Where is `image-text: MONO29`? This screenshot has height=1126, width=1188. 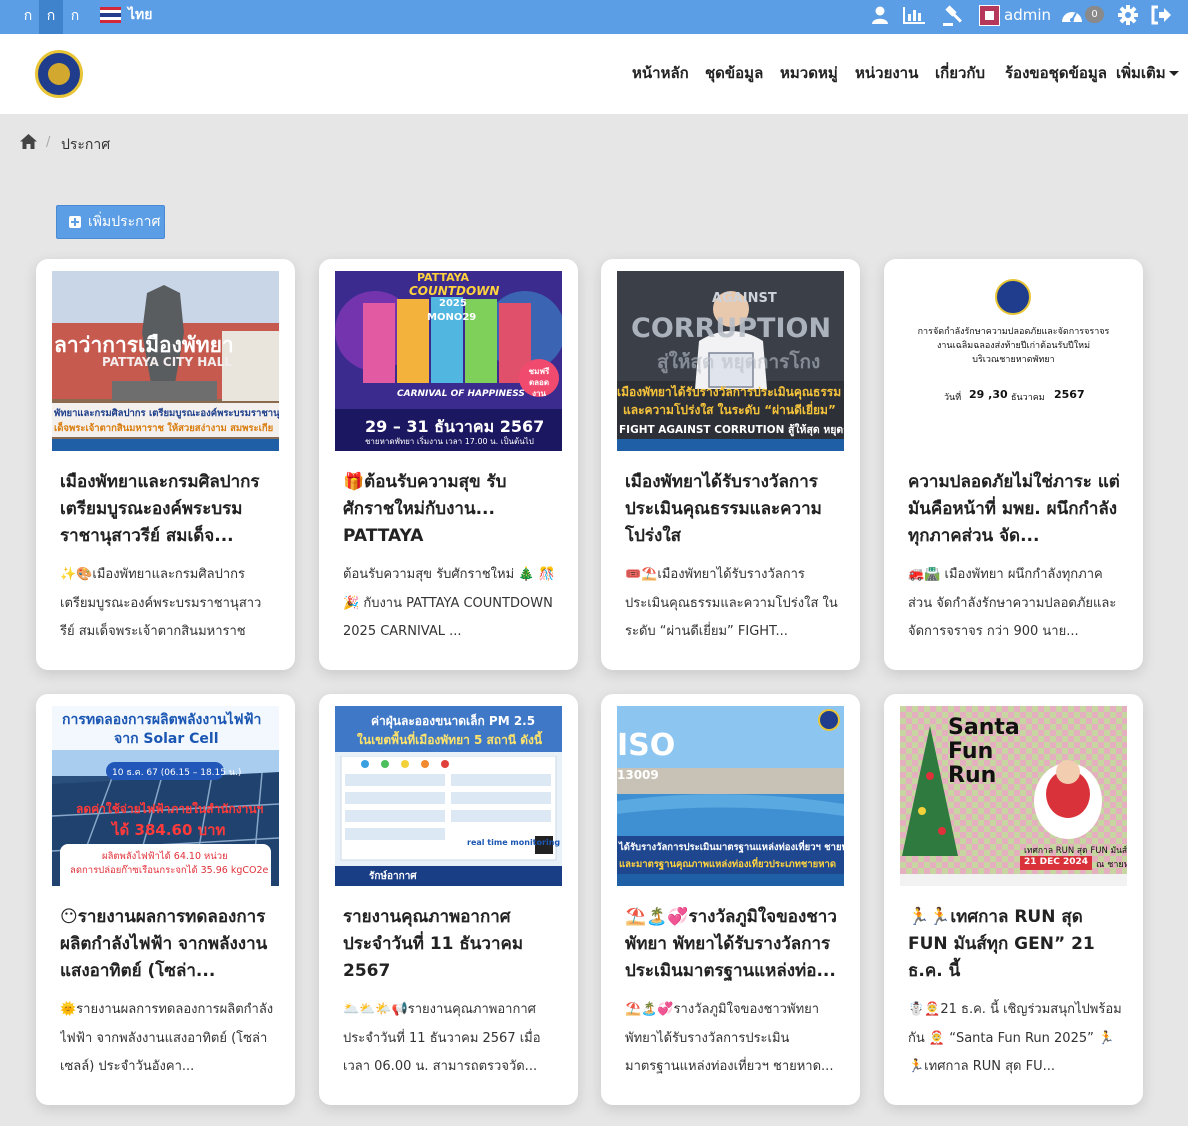 image-text: MONO29 is located at coordinates (452, 317).